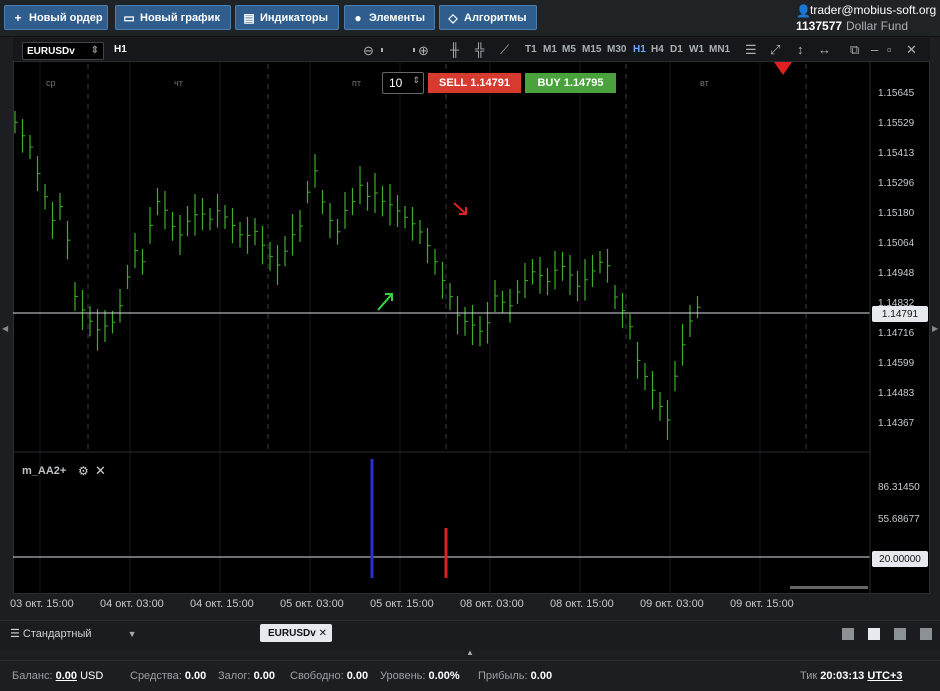 This screenshot has height=691, width=940. What do you see at coordinates (896, 393) in the screenshot?
I see `price-tick: 1.14483` at bounding box center [896, 393].